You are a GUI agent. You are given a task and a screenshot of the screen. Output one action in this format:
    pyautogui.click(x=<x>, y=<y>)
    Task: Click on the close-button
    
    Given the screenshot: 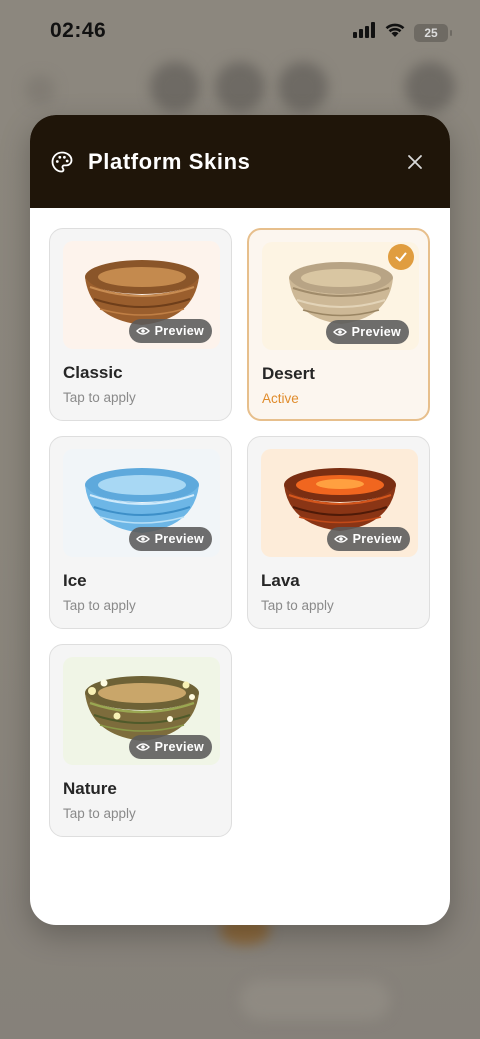 What is the action you would take?
    pyautogui.click(x=415, y=162)
    